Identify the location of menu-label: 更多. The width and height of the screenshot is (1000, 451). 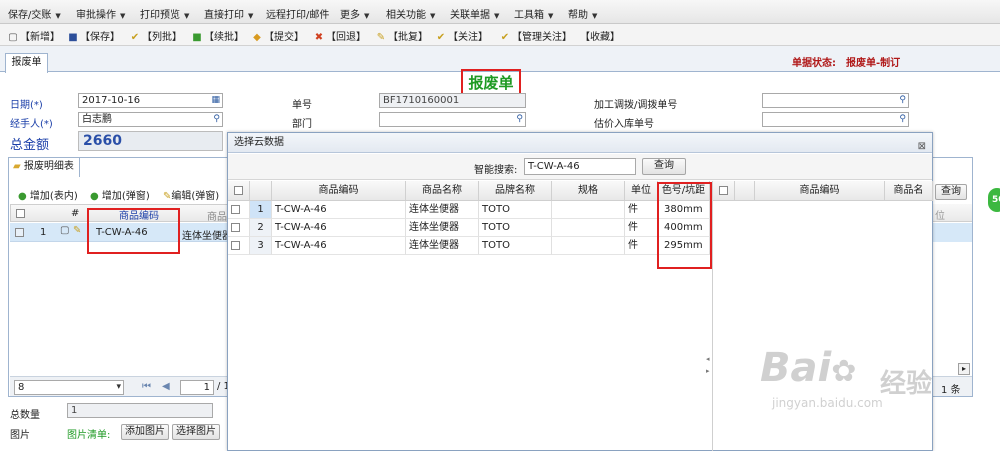
(350, 15).